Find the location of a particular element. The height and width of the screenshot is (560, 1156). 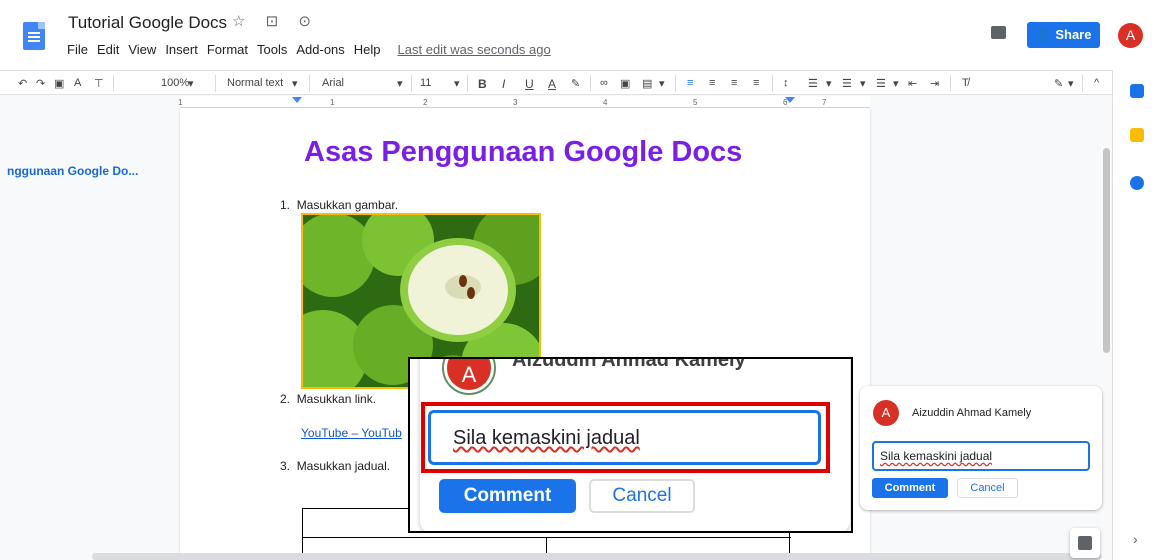

zoomed-avatar: A is located at coordinates (469, 376).